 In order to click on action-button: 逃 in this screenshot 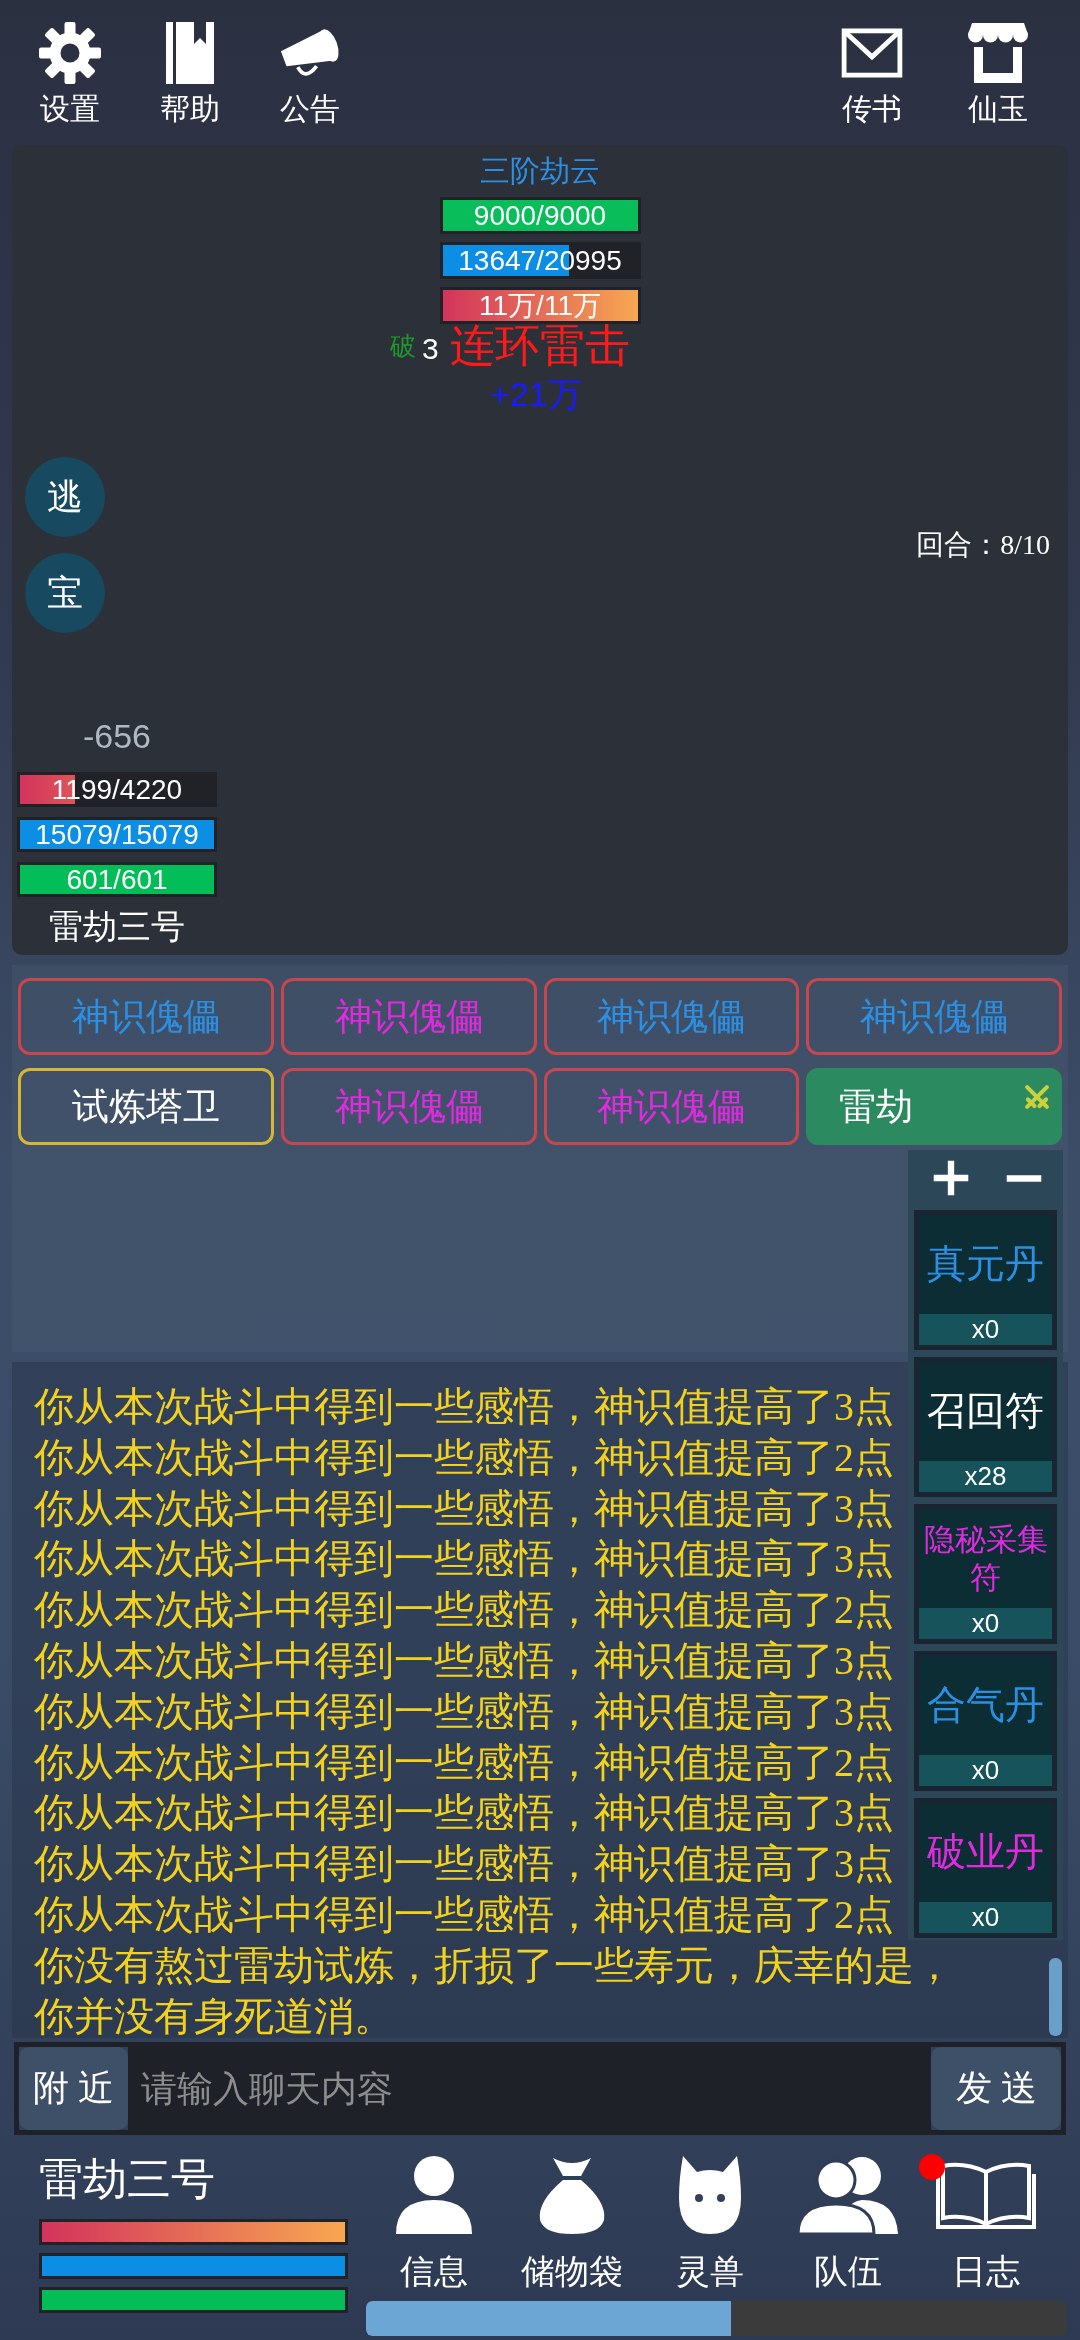, I will do `click(65, 497)`.